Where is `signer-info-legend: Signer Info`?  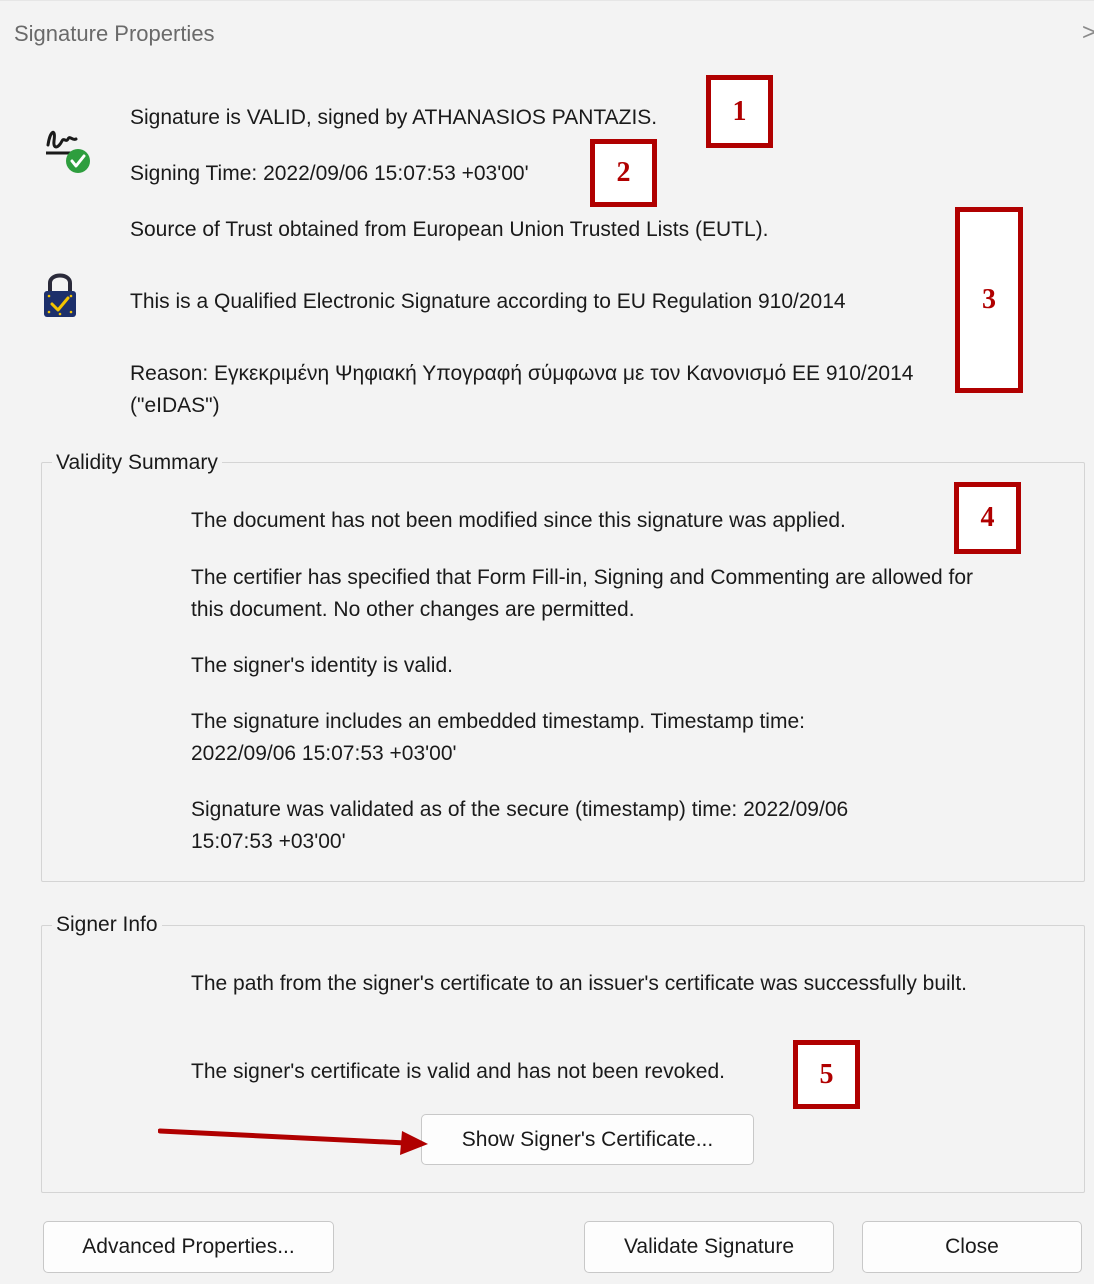
signer-info-legend: Signer Info is located at coordinates (107, 925).